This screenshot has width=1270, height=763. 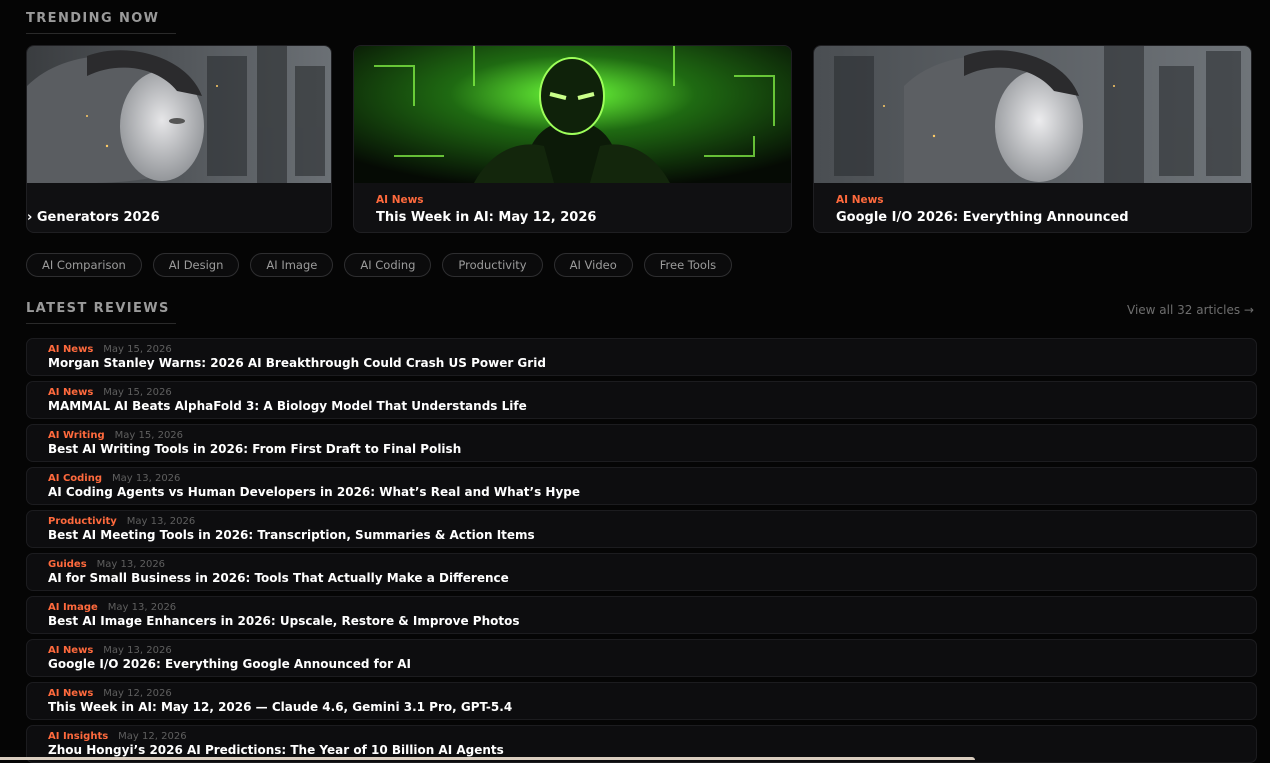 I want to click on card-title: Google I/O 2026: Everything Announced, so click(x=982, y=217).